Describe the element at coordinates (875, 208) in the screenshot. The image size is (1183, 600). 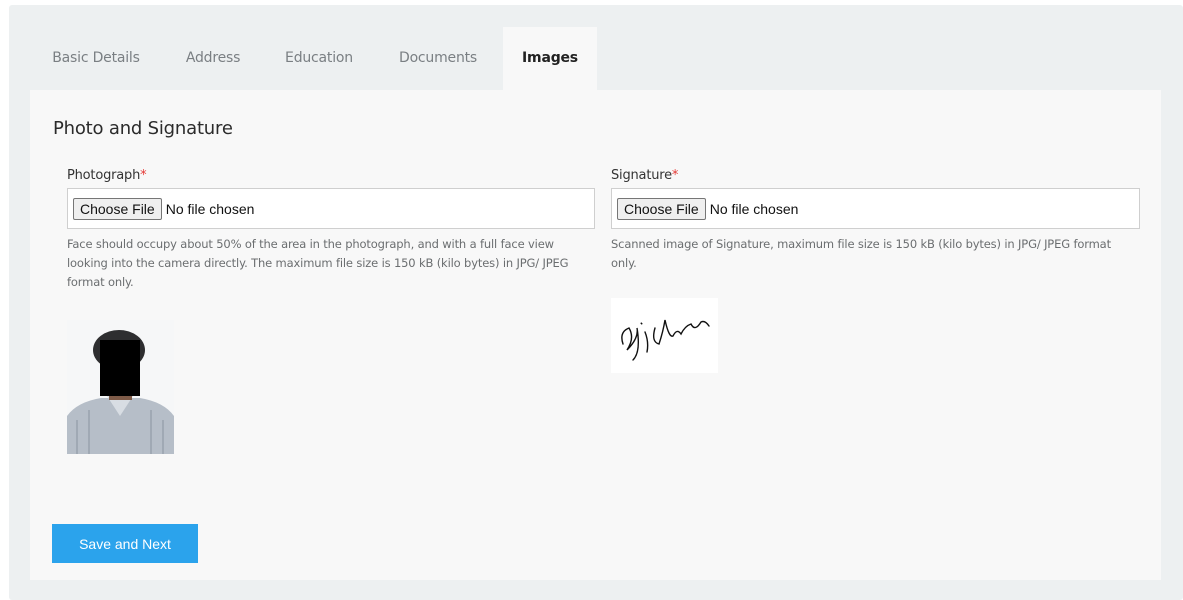
I see `signature-file-input: Choose File No file chosen` at that location.